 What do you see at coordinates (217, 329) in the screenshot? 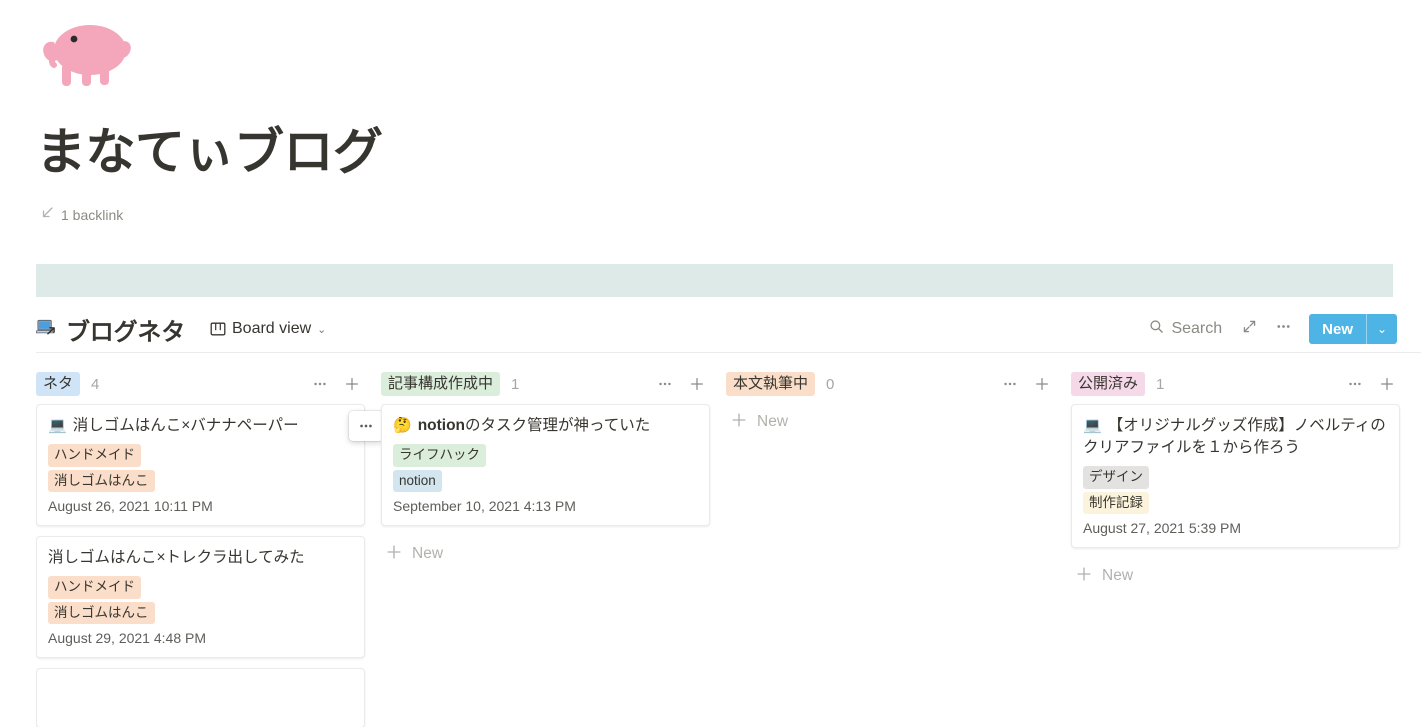
I see `board-view-icon` at bounding box center [217, 329].